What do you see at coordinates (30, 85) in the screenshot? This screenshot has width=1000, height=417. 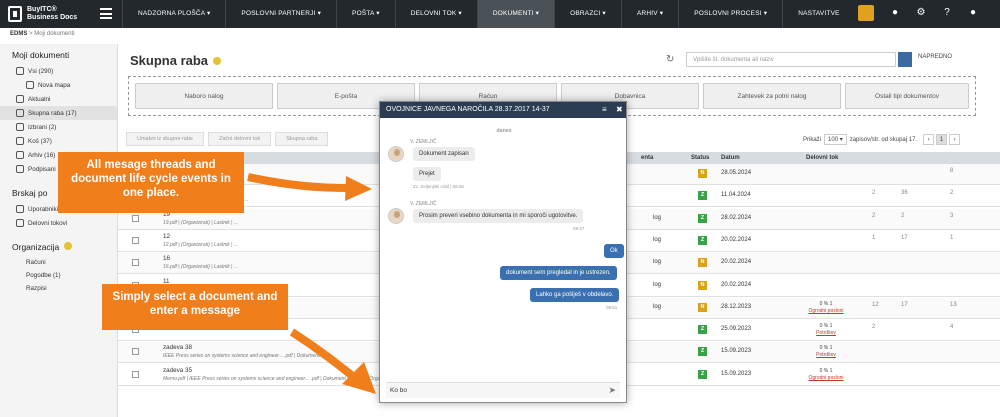 I see `folder-icon` at bounding box center [30, 85].